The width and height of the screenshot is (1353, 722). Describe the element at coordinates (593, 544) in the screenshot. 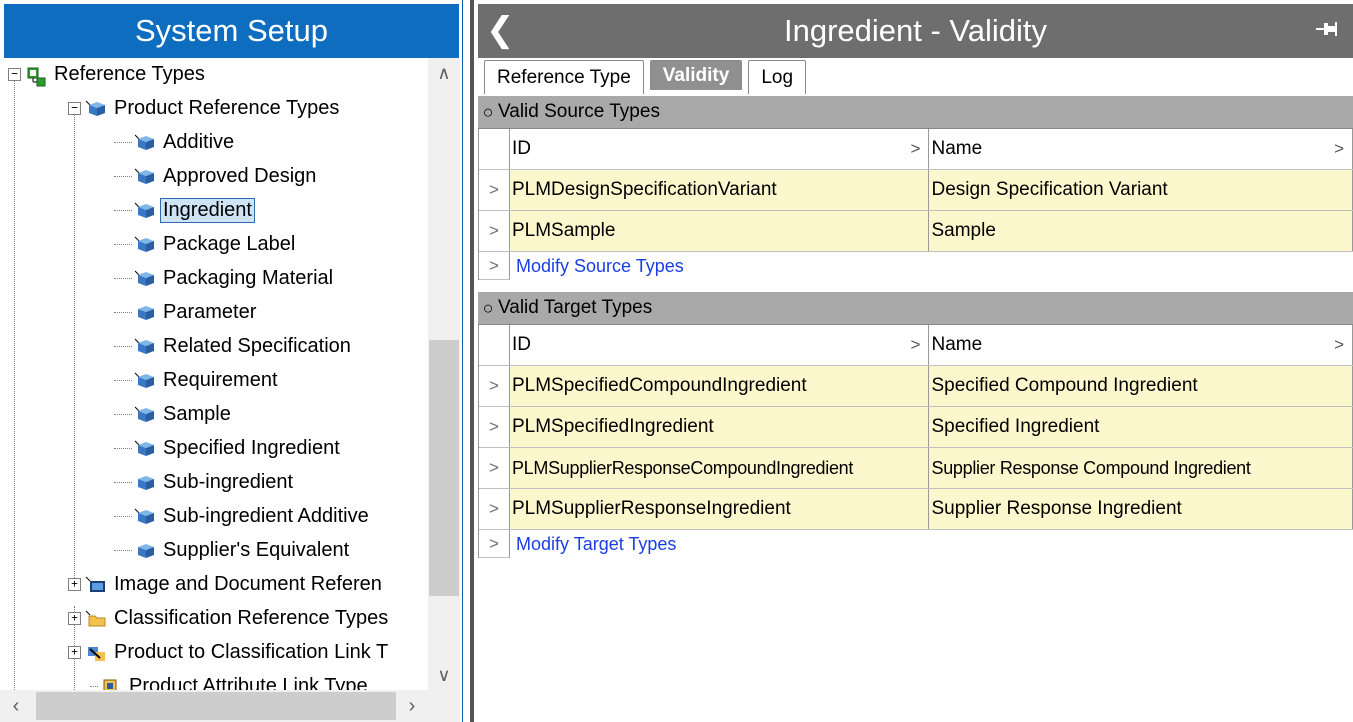

I see `modify-target-types-link: Modify Target Types` at that location.